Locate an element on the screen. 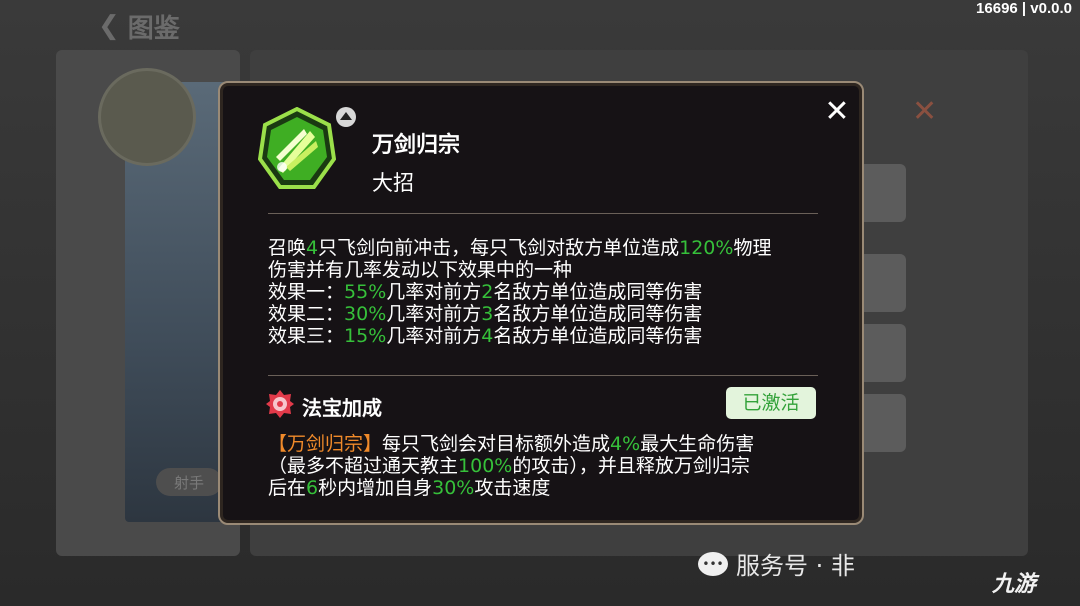 This screenshot has width=1080, height=606. divider-top is located at coordinates (543, 213).